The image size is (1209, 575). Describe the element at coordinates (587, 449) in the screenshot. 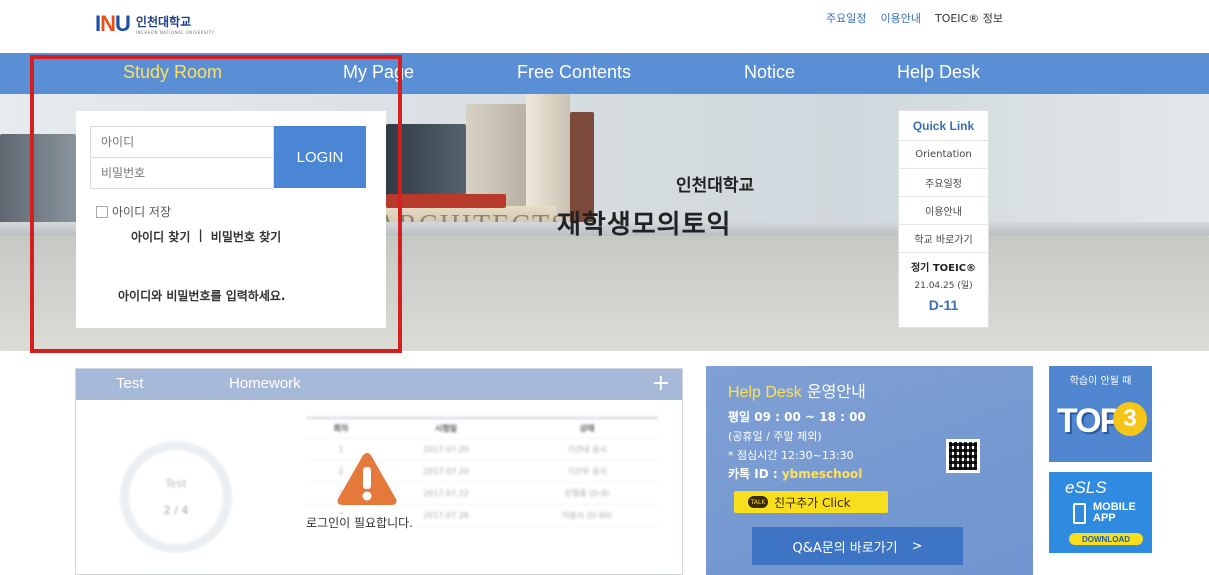

I see `table-cell: 기간내 응시` at that location.